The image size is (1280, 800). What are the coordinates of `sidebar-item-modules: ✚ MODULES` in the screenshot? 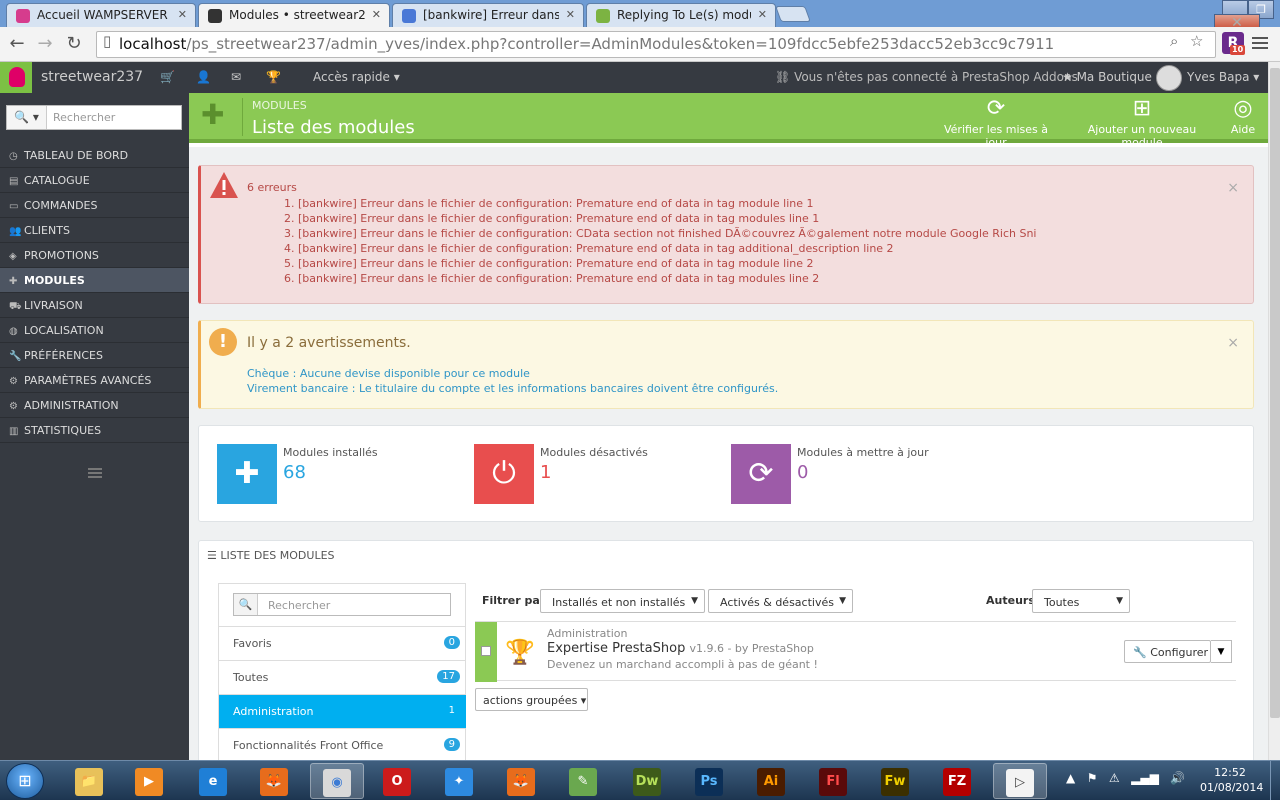 It's located at (94, 280).